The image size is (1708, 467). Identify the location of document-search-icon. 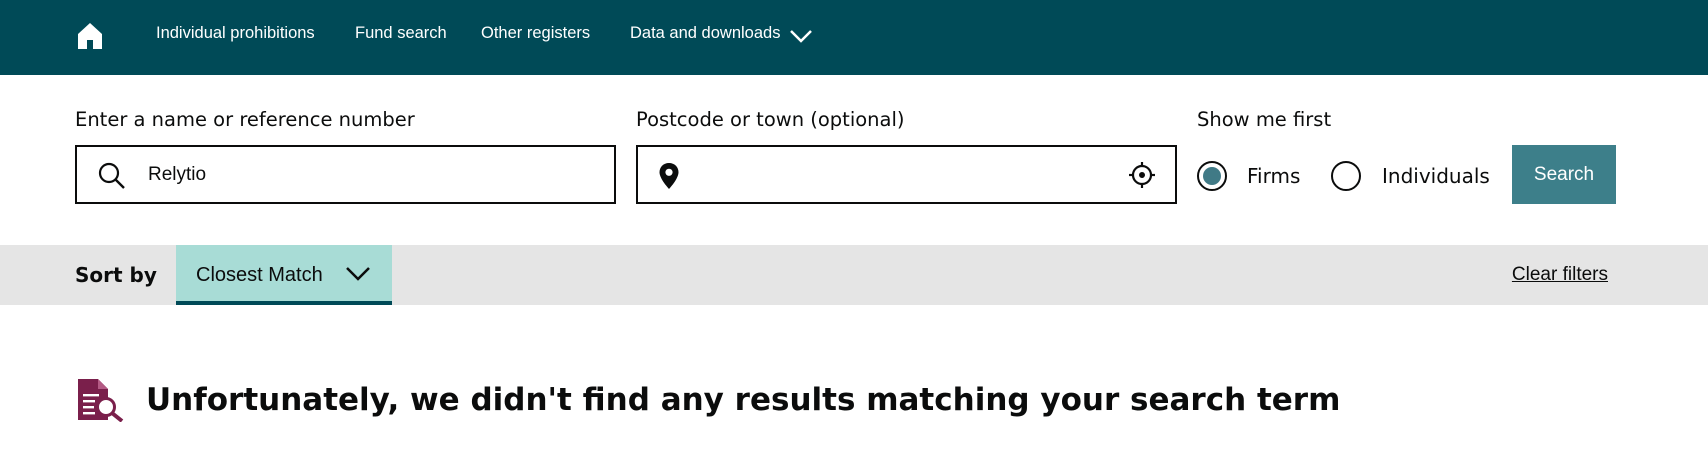
(101, 400).